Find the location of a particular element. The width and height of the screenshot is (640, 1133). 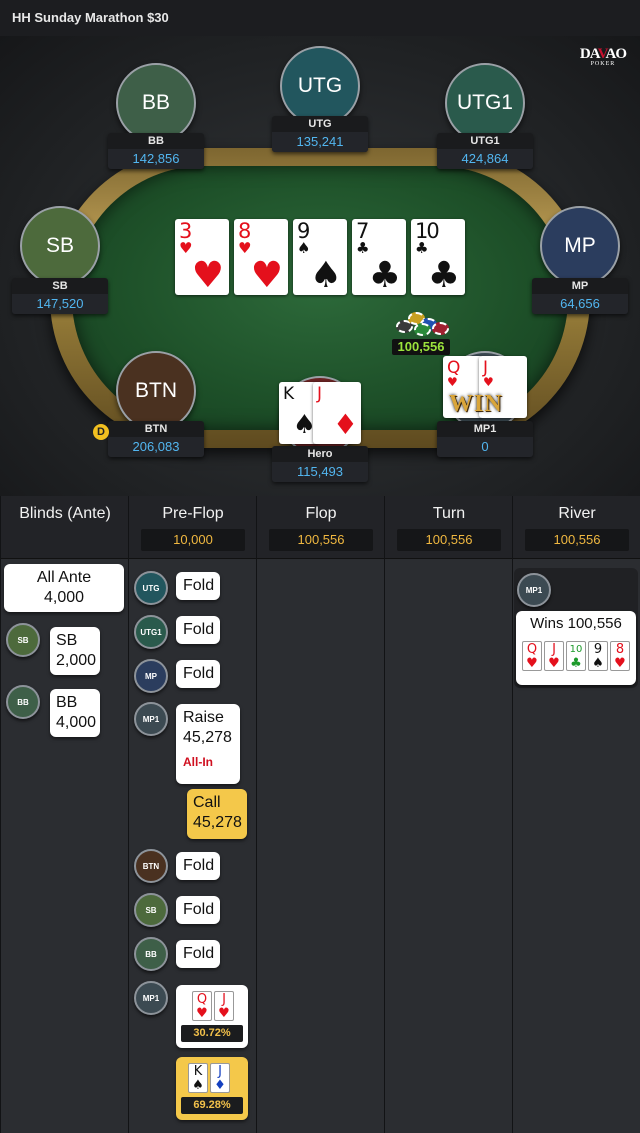

seat-mp-avatar: MP is located at coordinates (580, 246).